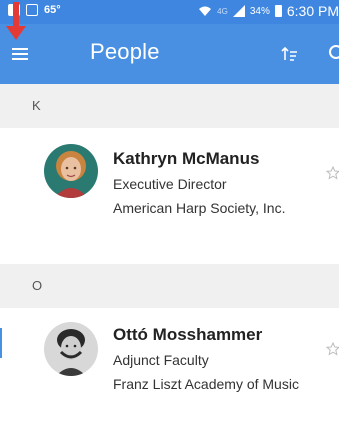 This screenshot has height=426, width=339. Describe the element at coordinates (22, 54) in the screenshot. I see `menu-icon` at that location.